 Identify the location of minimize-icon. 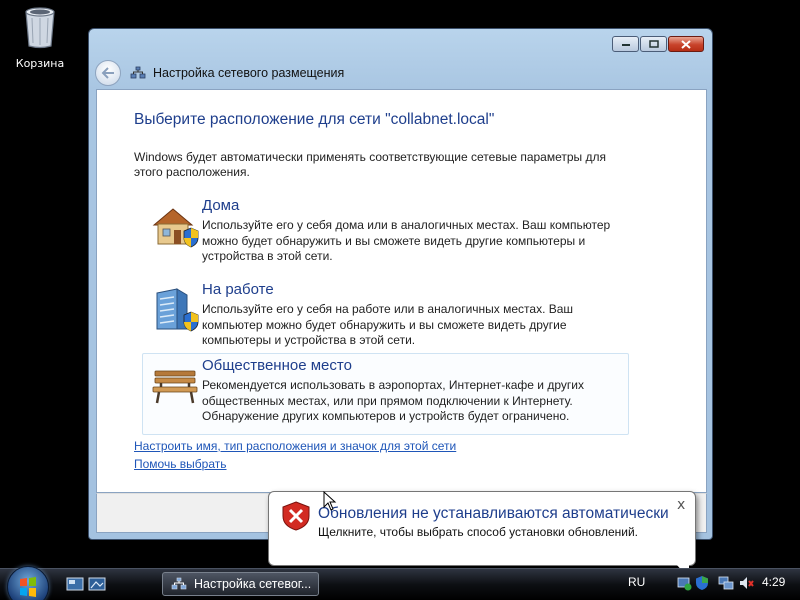
(625, 45).